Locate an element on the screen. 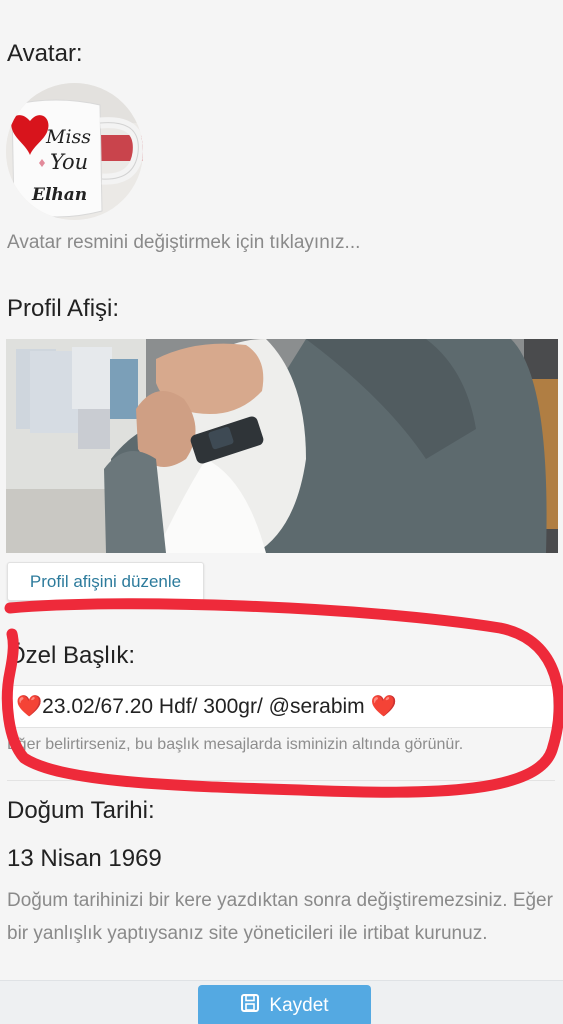  mug-text-name: Elhan is located at coordinates (59, 195).